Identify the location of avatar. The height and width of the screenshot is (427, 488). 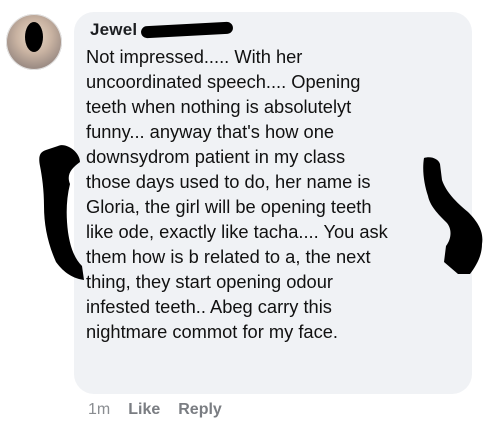
(34, 42).